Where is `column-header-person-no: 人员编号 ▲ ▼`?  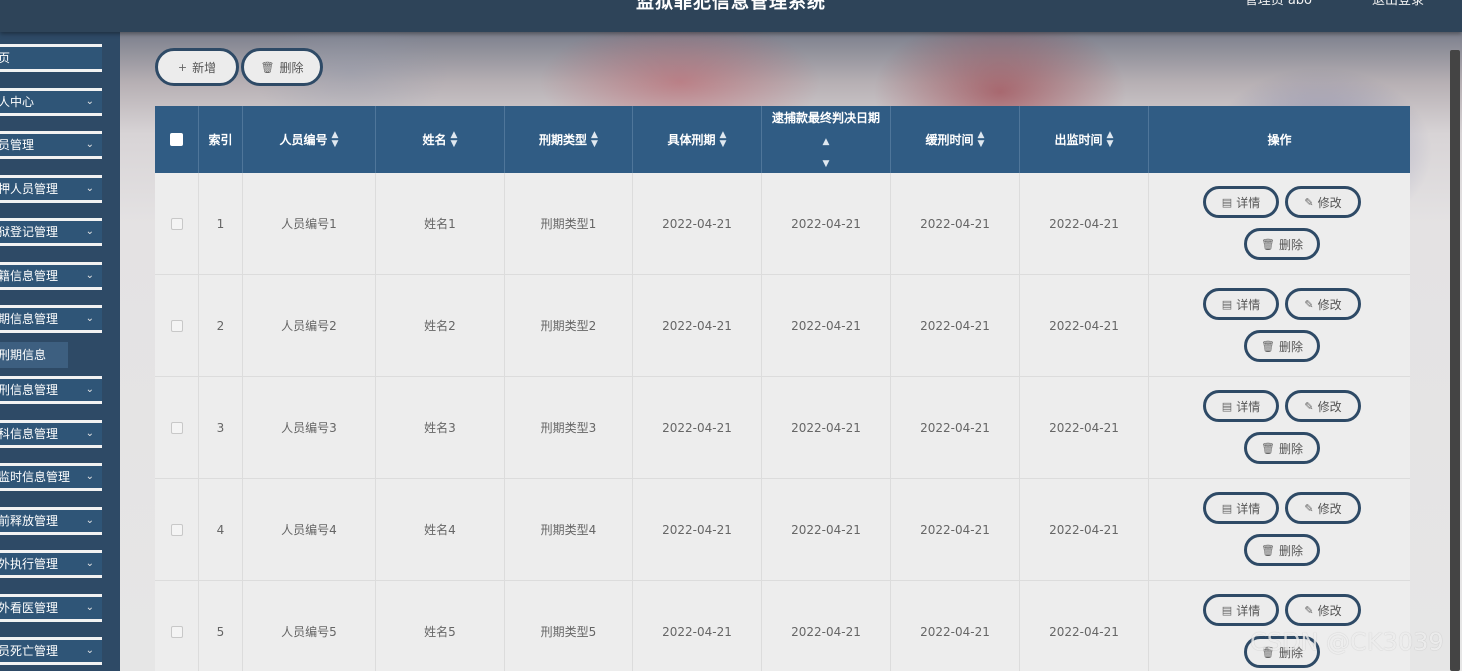
column-header-person-no: 人员编号 ▲ ▼ is located at coordinates (309, 139).